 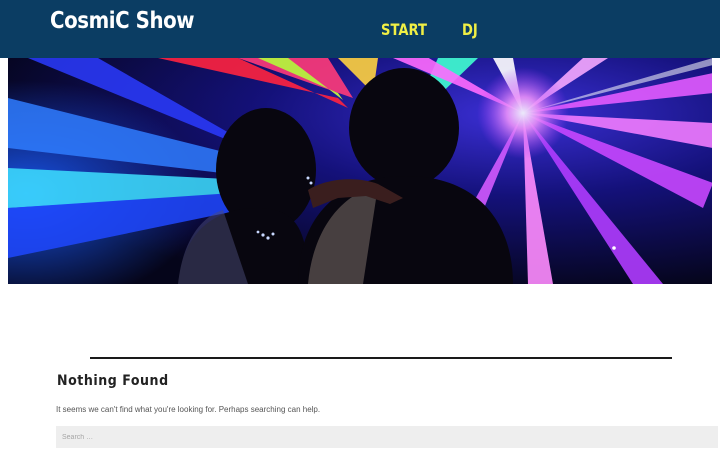 What do you see at coordinates (113, 381) in the screenshot?
I see `page-title: Nothing Found` at bounding box center [113, 381].